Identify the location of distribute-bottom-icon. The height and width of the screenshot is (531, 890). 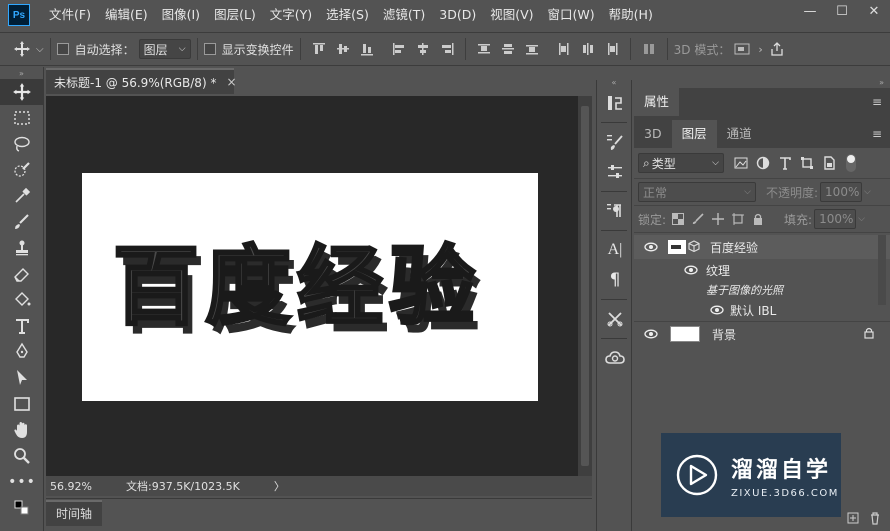
(532, 49).